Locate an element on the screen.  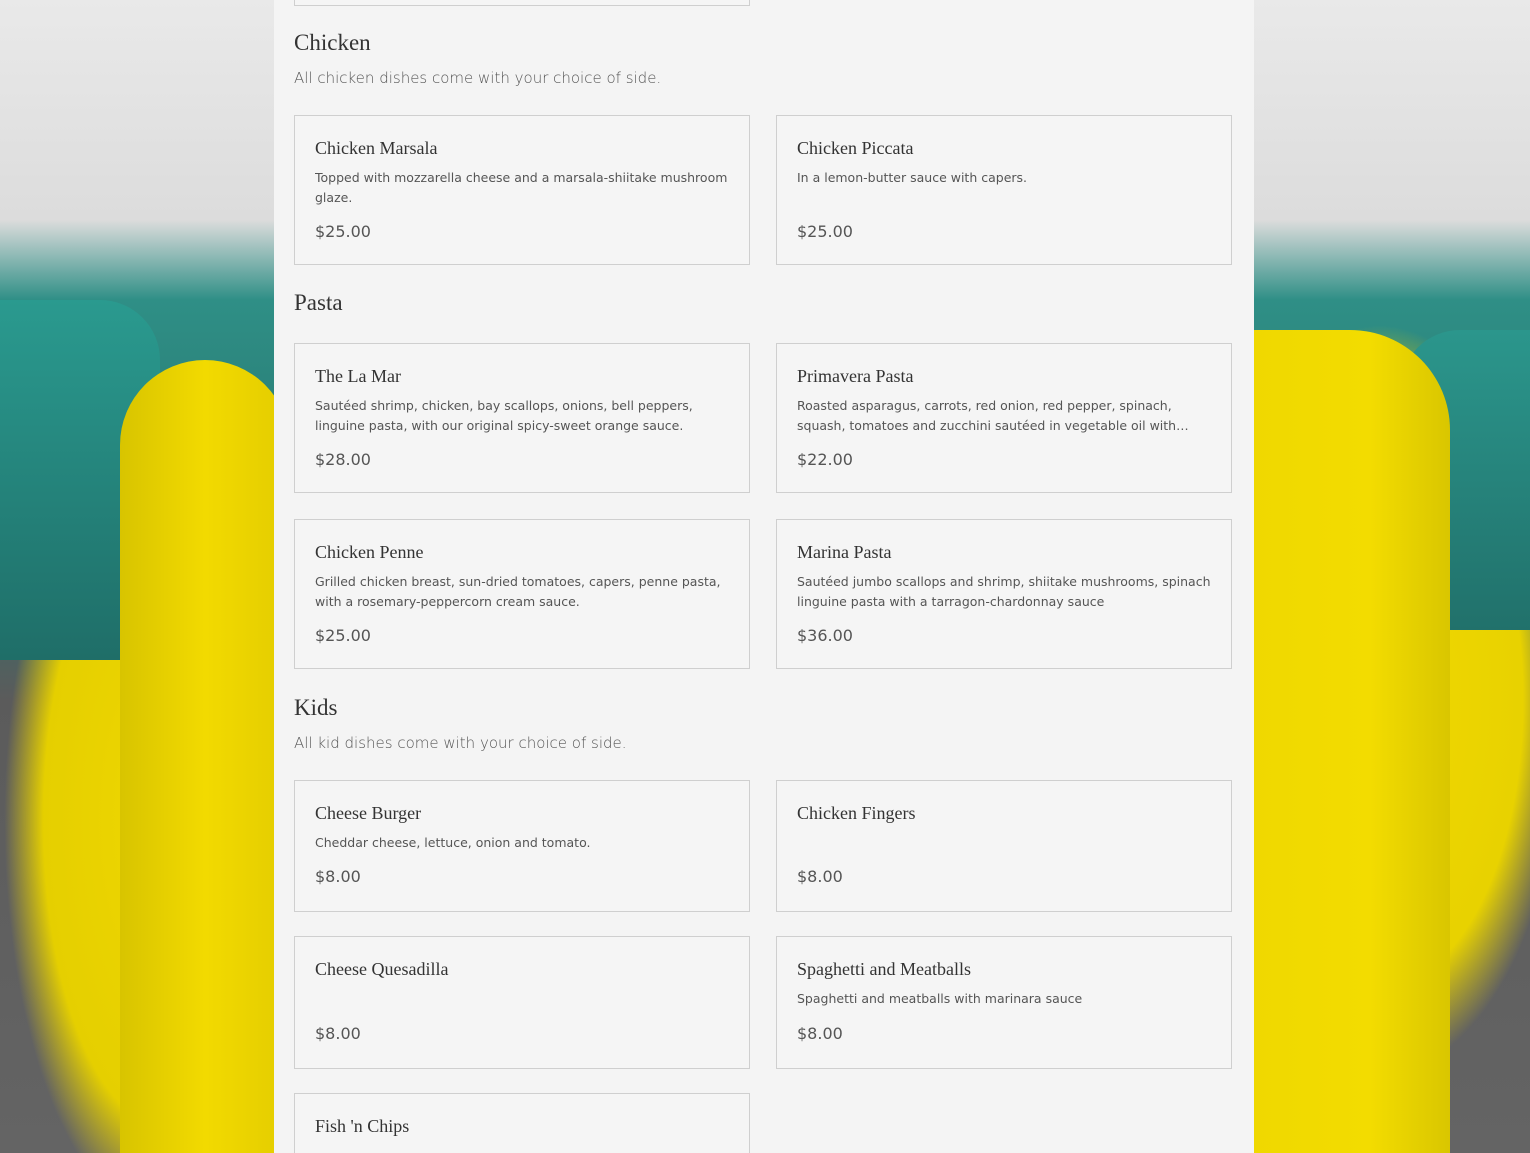
item-name: The La Mar is located at coordinates (358, 376).